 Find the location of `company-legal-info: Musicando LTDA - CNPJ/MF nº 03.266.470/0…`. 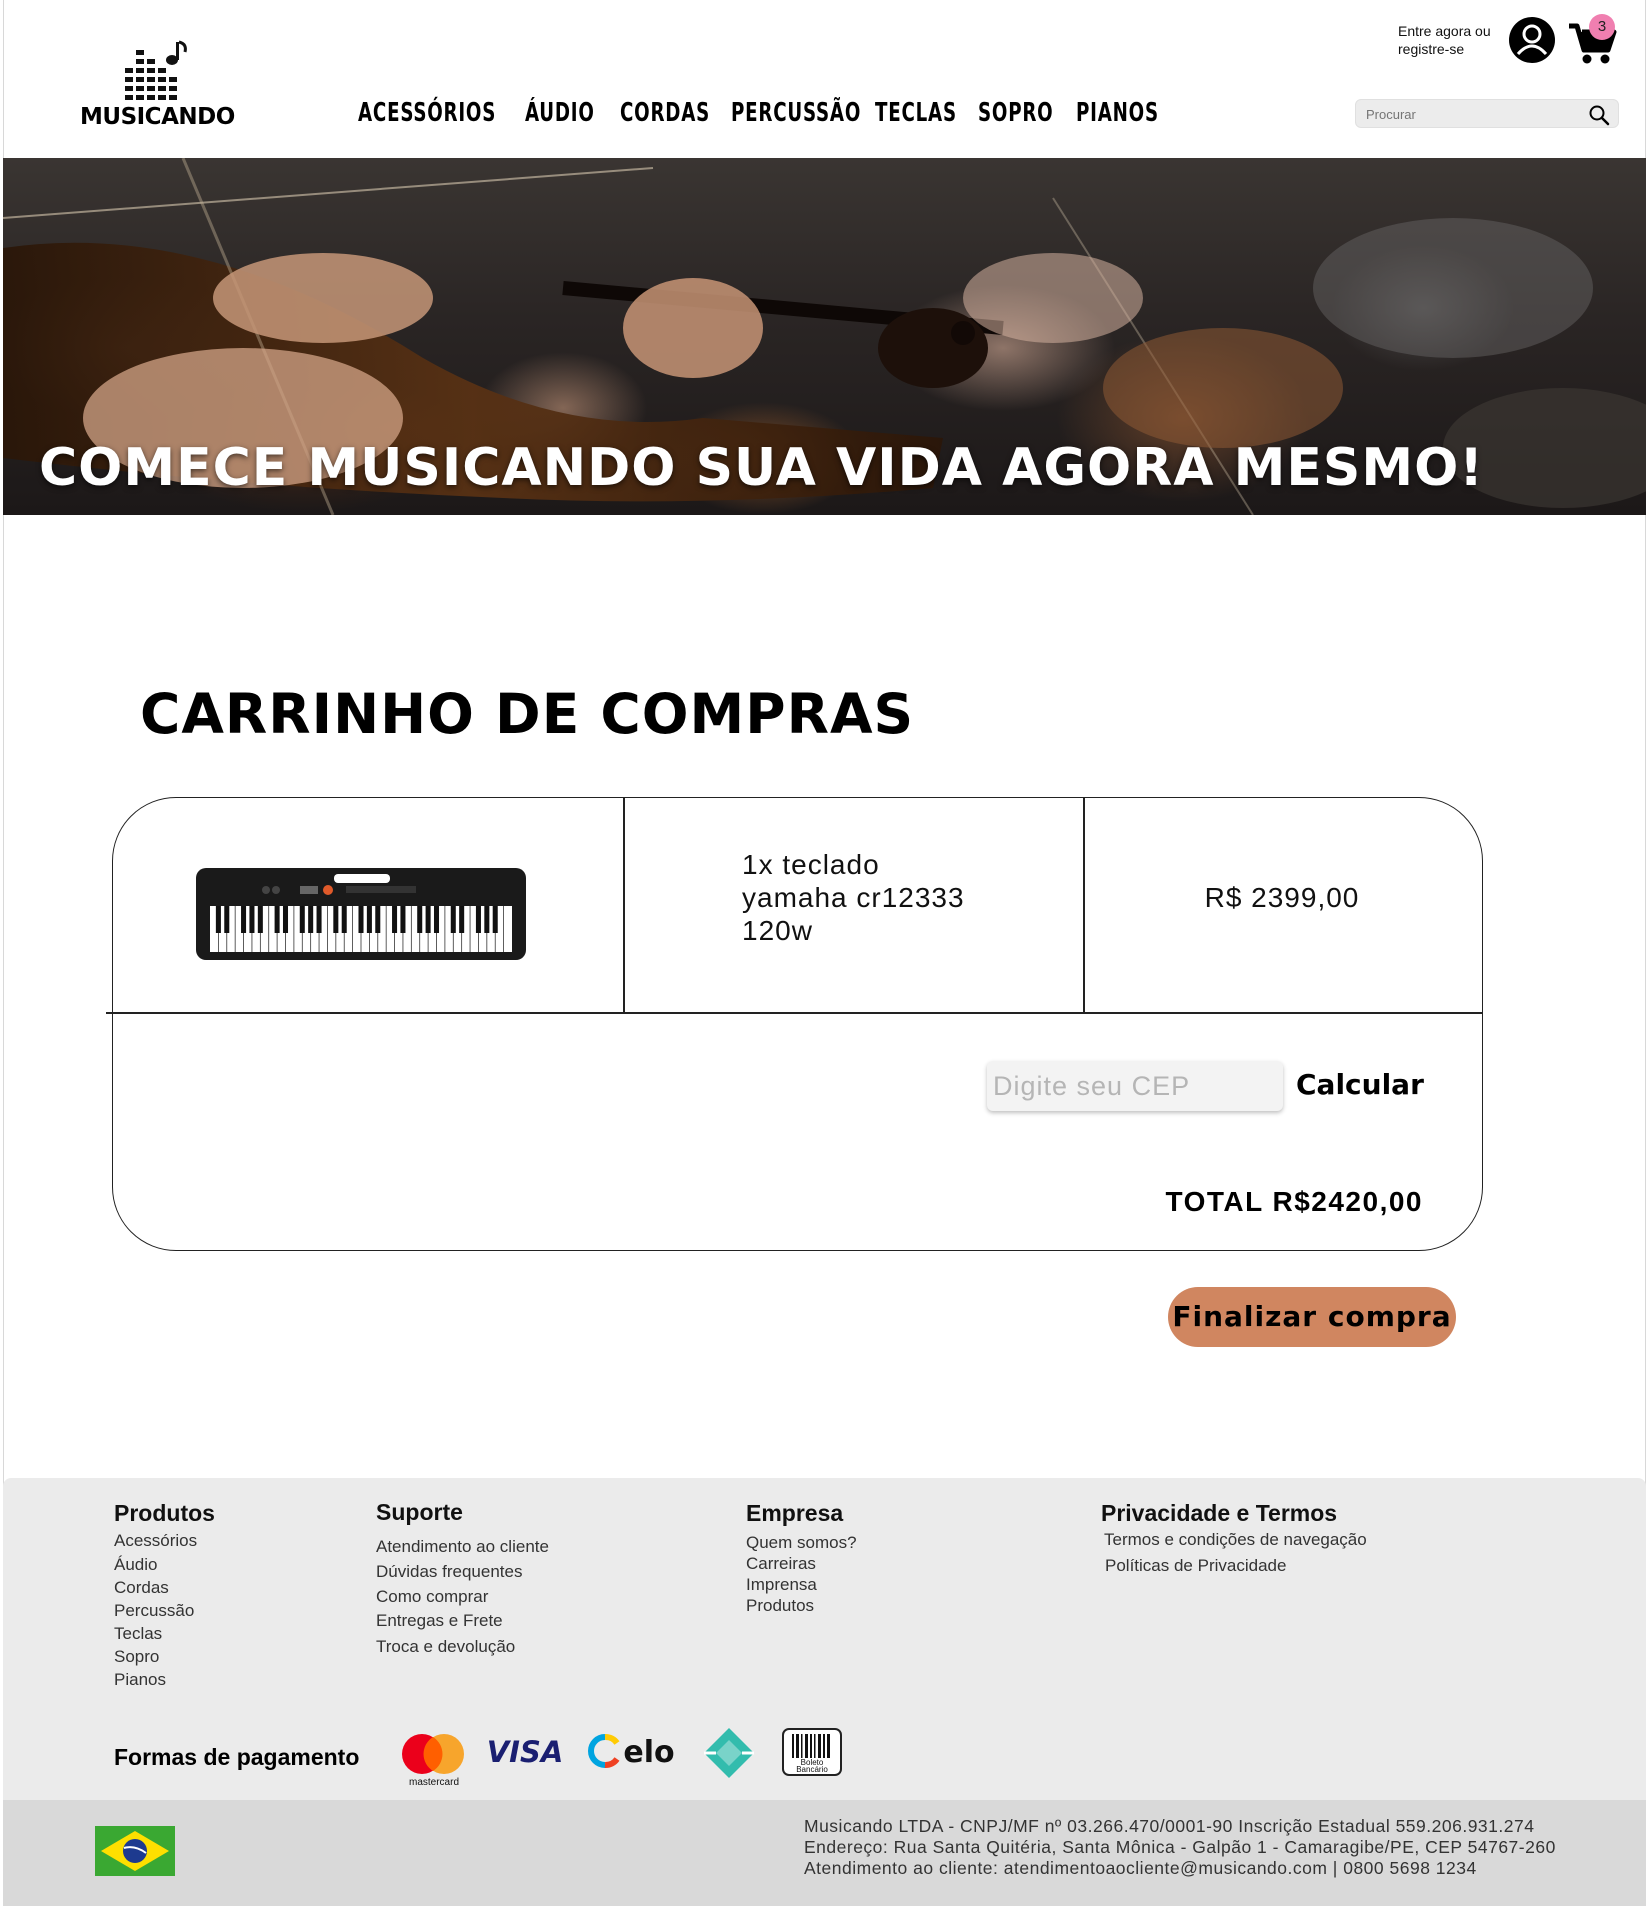

company-legal-info: Musicando LTDA - CNPJ/MF nº 03.266.470/0… is located at coordinates (1180, 1847).